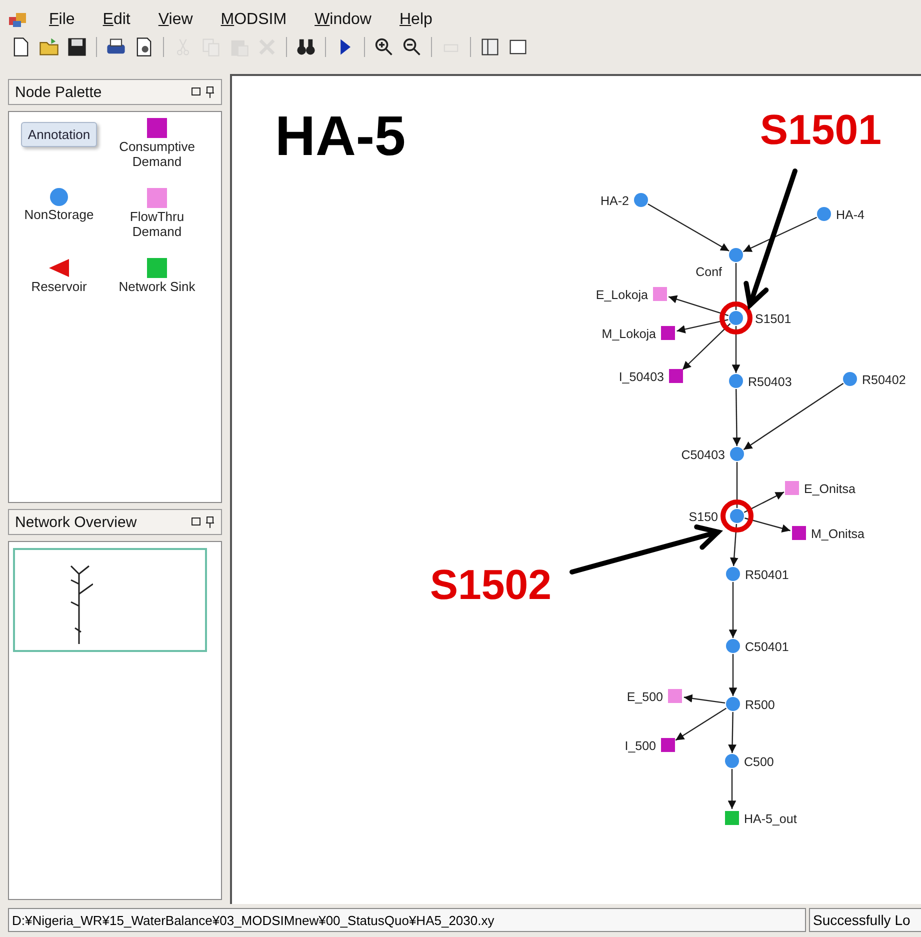 The width and height of the screenshot is (921, 937). Describe the element at coordinates (157, 225) in the screenshot. I see `palette-label: FlowThru Demand` at that location.